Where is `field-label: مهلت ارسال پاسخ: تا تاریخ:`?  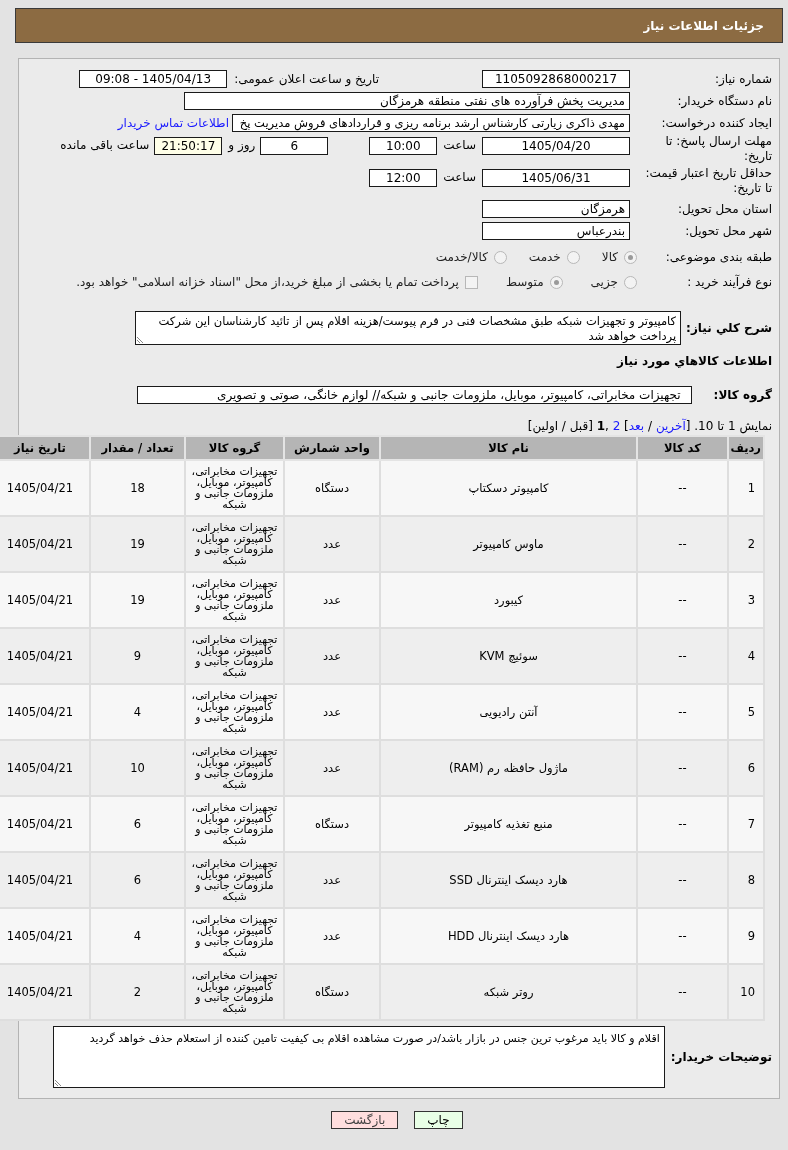
field-label: مهلت ارسال پاسخ: تا تاریخ: is located at coordinates (718, 149).